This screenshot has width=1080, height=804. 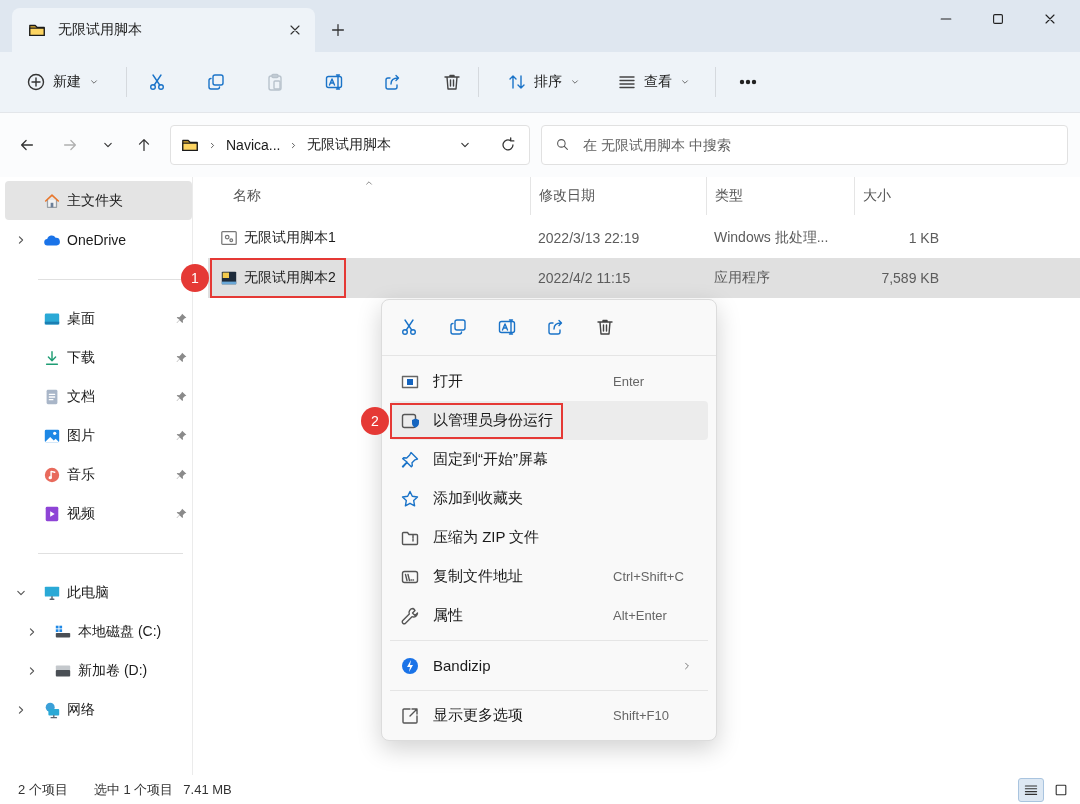 What do you see at coordinates (549, 615) in the screenshot?
I see `menu-item: 属性 Alt+Enter` at bounding box center [549, 615].